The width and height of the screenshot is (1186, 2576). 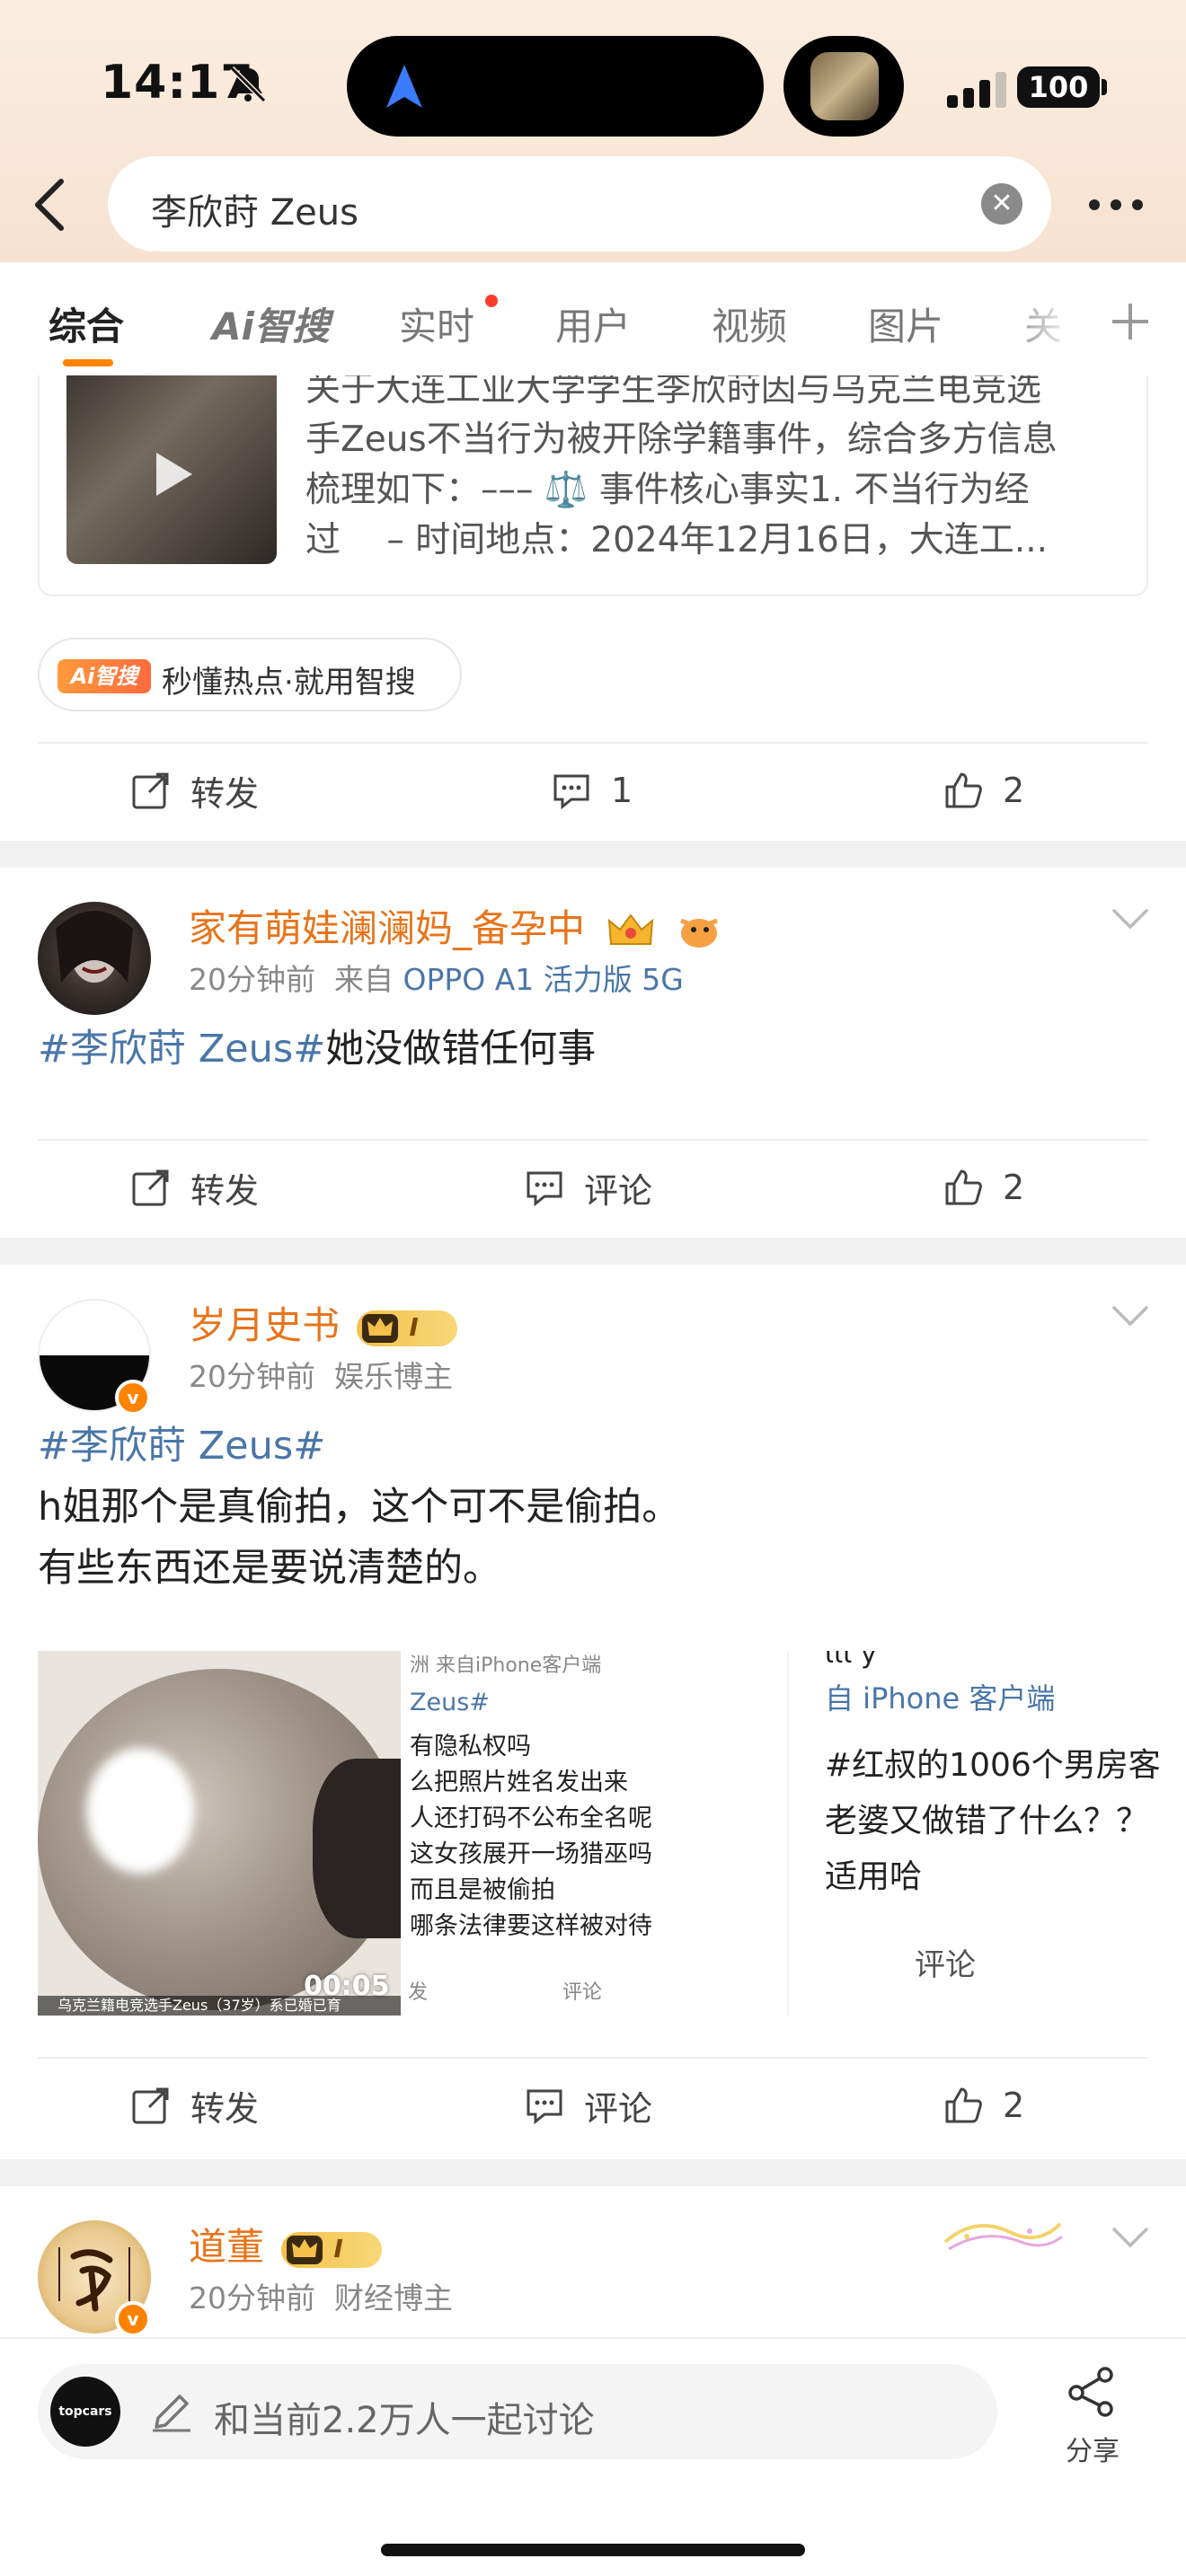 I want to click on screenshot-line: 有隐私权吗, so click(x=470, y=1746).